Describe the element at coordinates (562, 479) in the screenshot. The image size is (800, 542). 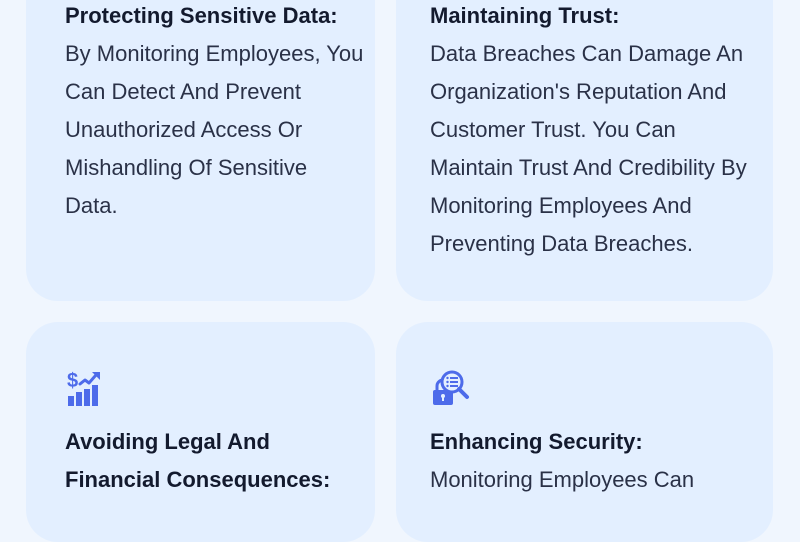
I see `card-text: Monitoring Employees Can` at that location.